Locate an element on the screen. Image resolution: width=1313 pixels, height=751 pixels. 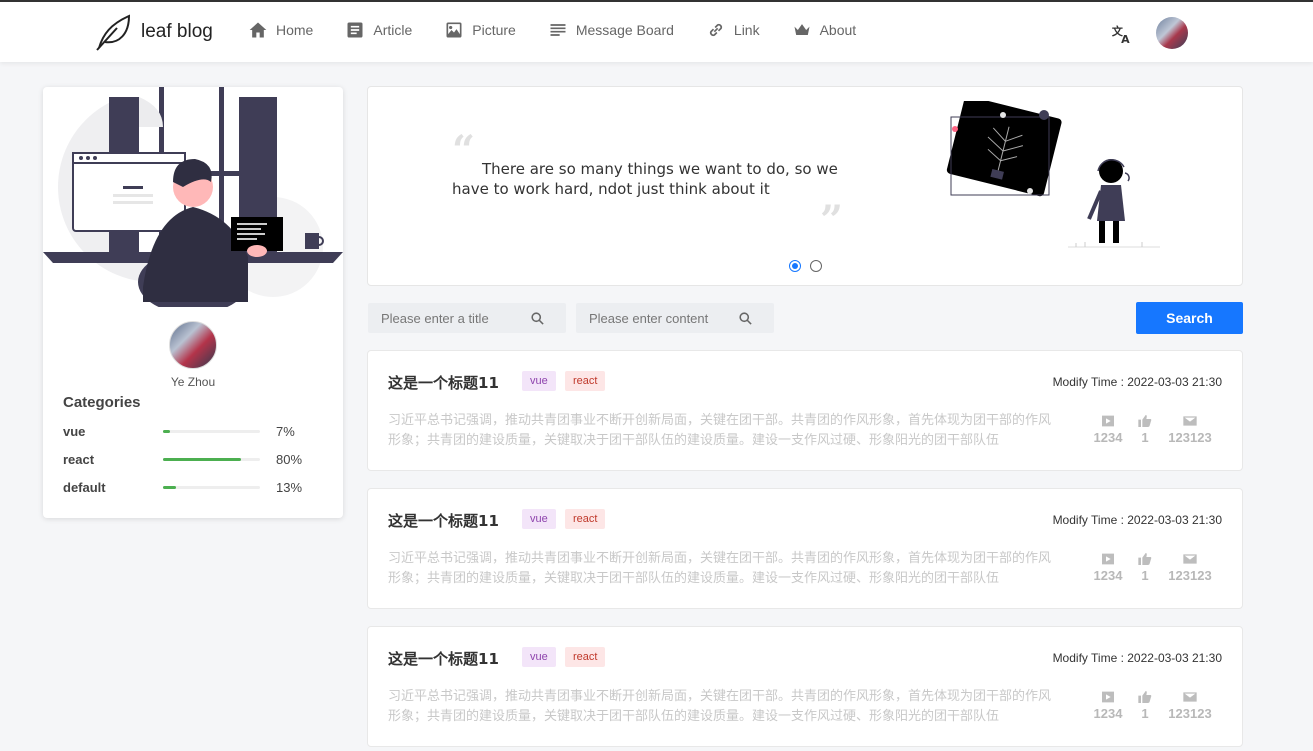
home-icon is located at coordinates (258, 30).